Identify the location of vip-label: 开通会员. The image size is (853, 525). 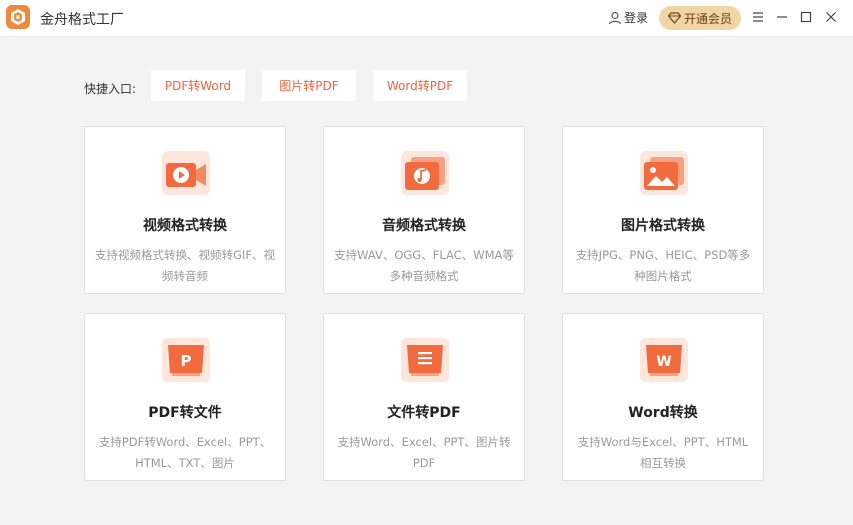
(707, 18).